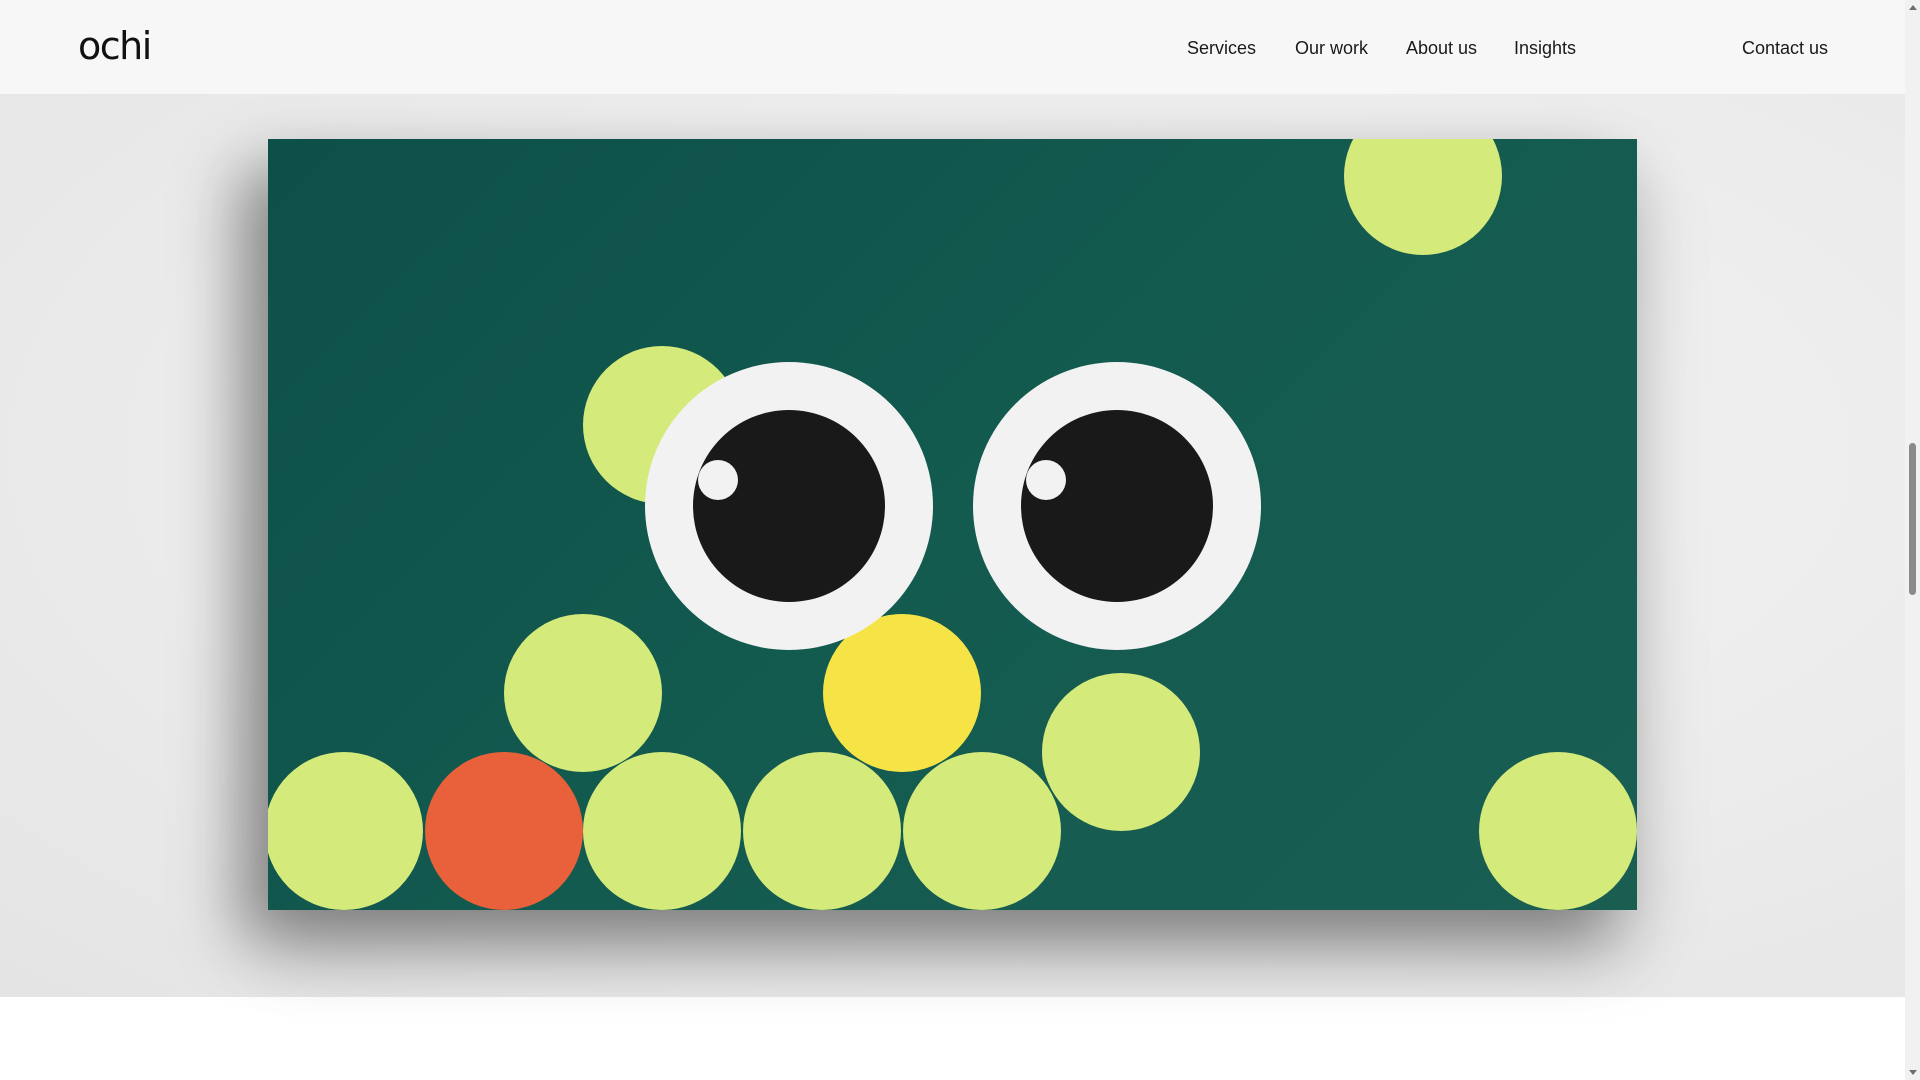 The width and height of the screenshot is (1920, 1080). I want to click on orange-circle, so click(504, 831).